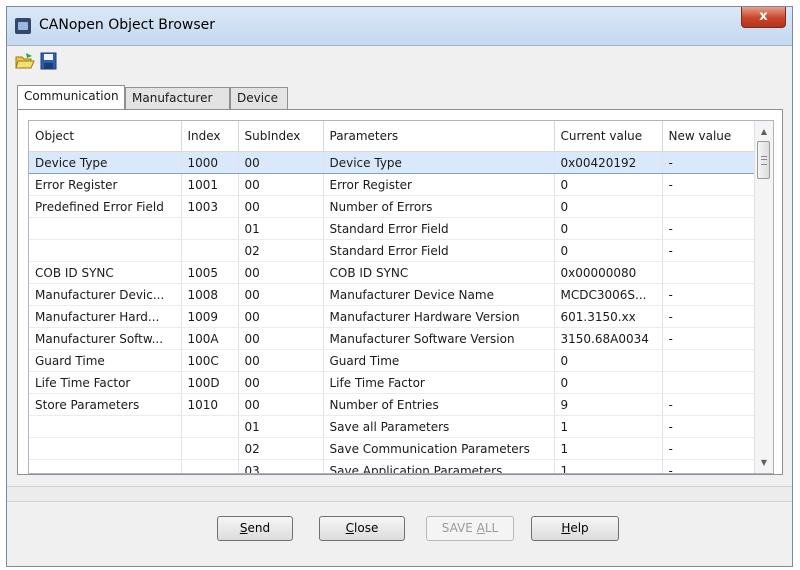 This screenshot has width=800, height=570. What do you see at coordinates (255, 528) in the screenshot?
I see `send-button: Send` at bounding box center [255, 528].